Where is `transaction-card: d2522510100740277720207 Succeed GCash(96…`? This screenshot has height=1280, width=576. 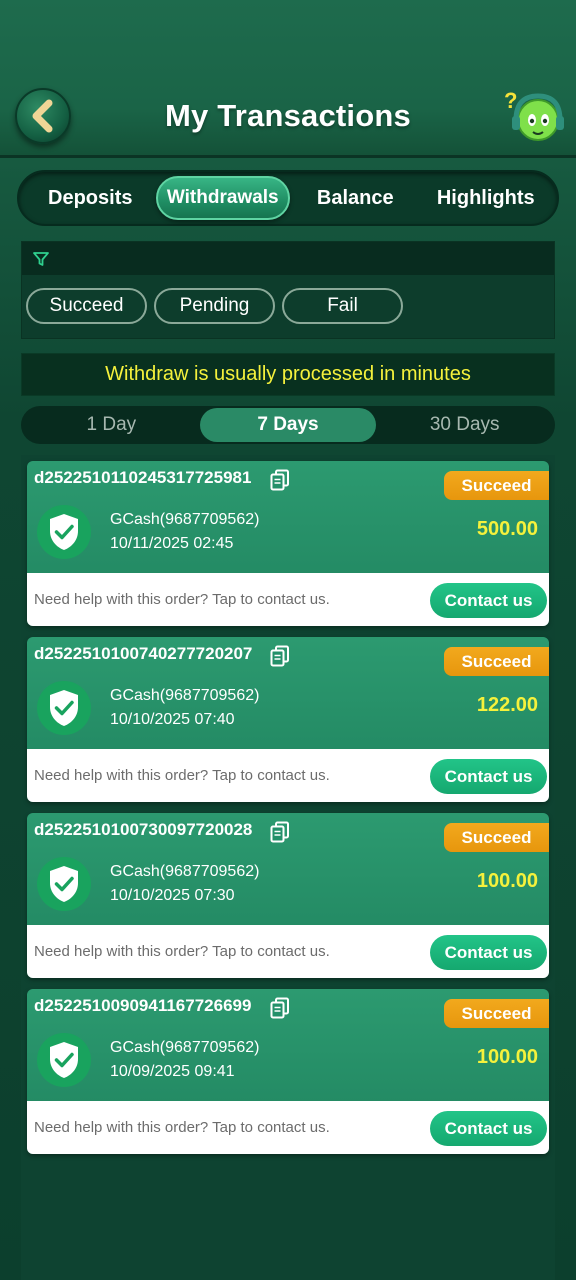
transaction-card: d2522510100740277720207 Succeed GCash(96… is located at coordinates (288, 719).